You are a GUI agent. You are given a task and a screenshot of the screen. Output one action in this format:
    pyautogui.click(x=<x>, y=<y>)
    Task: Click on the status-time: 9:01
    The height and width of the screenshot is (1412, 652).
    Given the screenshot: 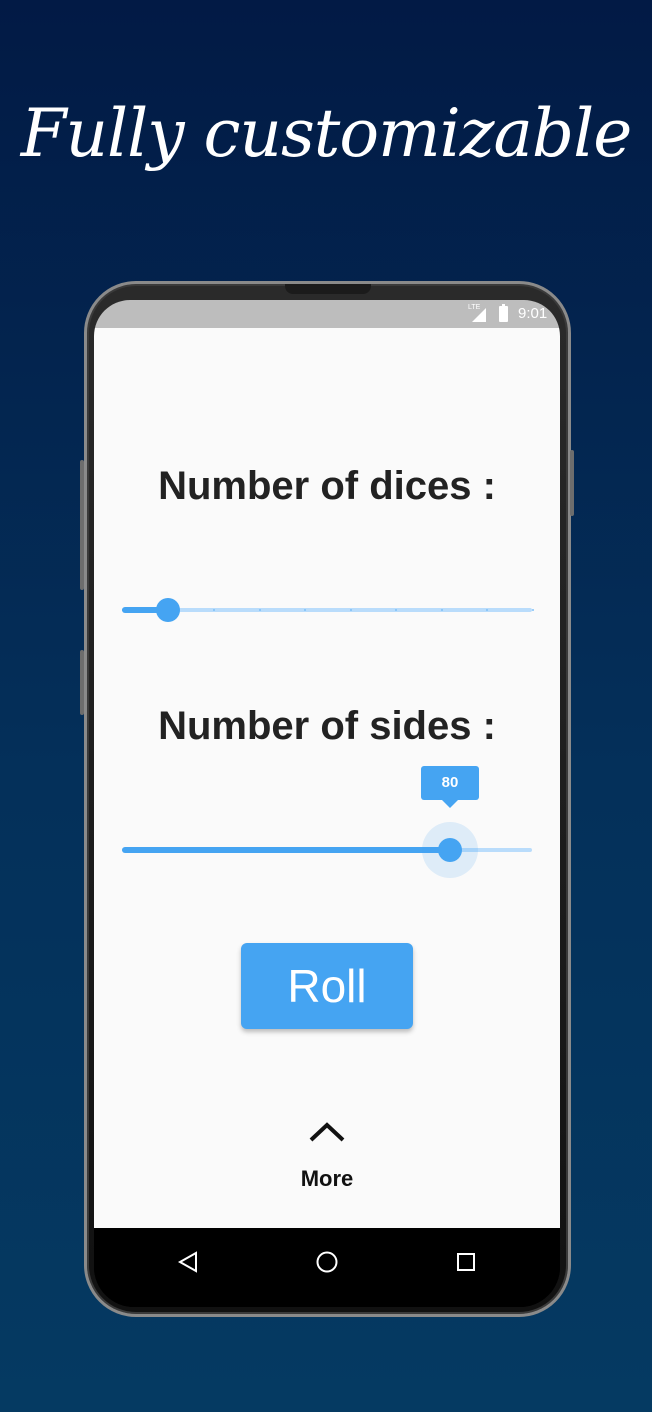 What is the action you would take?
    pyautogui.click(x=533, y=313)
    